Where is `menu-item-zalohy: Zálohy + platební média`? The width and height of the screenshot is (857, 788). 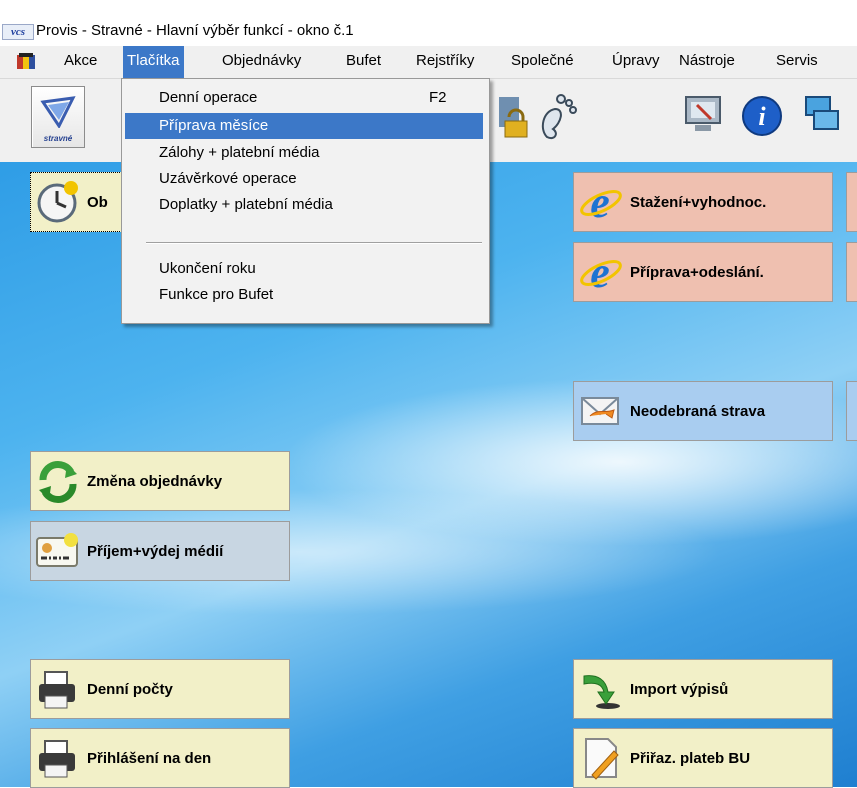
menu-item-zalohy: Zálohy + platební média is located at coordinates (304, 153).